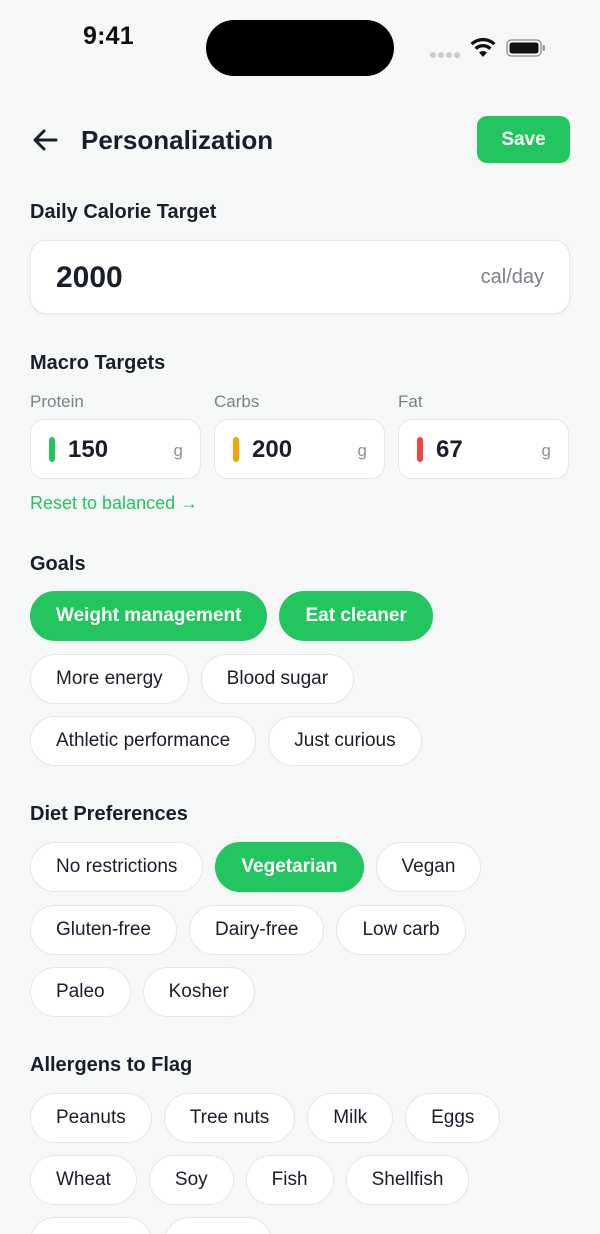 The width and height of the screenshot is (600, 1234). What do you see at coordinates (445, 55) in the screenshot?
I see `cellular-signal-icon` at bounding box center [445, 55].